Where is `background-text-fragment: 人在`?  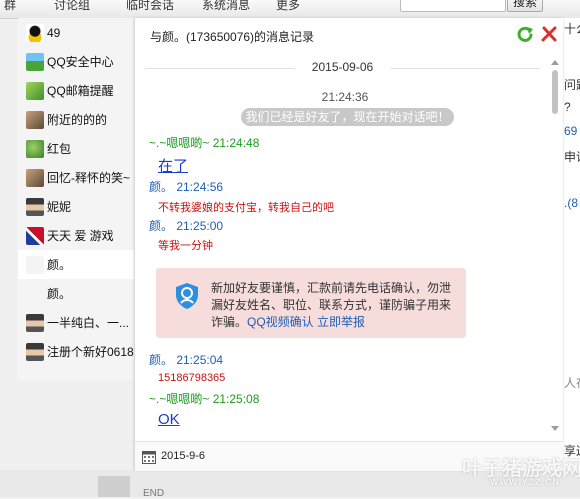 background-text-fragment: 人在 is located at coordinates (572, 383).